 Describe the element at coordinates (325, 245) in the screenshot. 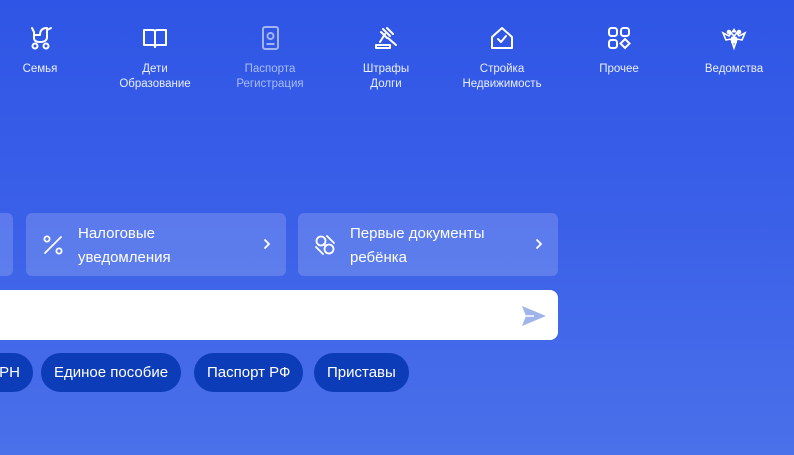

I see `pacifier-icon` at that location.